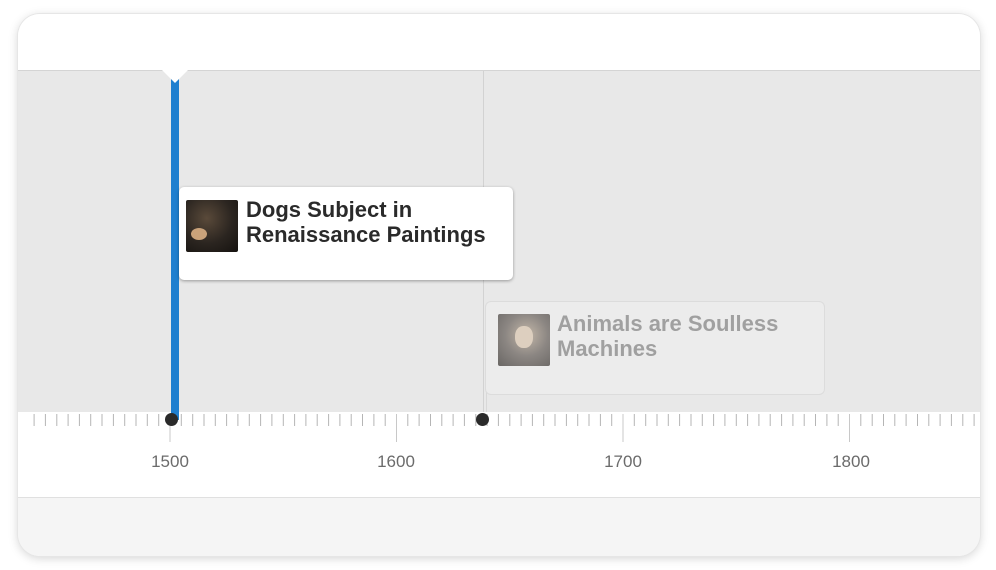 The width and height of the screenshot is (996, 570). Describe the element at coordinates (170, 461) in the screenshot. I see `axis-label-1500: 1500` at that location.